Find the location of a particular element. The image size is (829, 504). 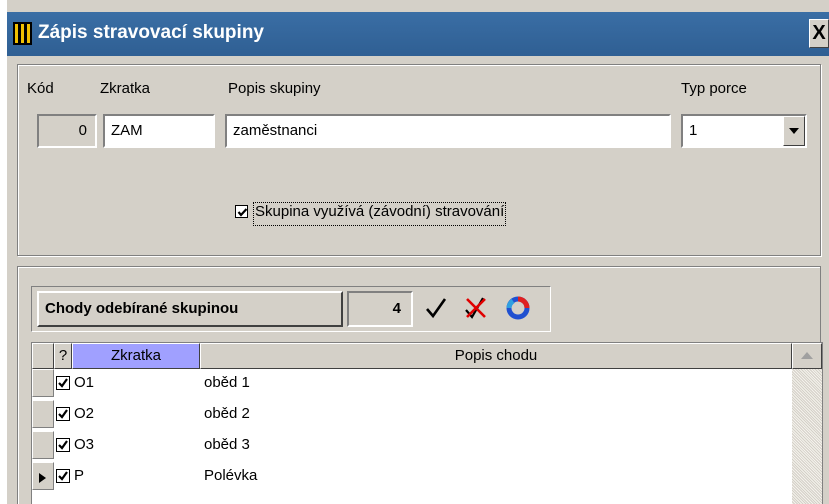

dropdown-button is located at coordinates (794, 131).